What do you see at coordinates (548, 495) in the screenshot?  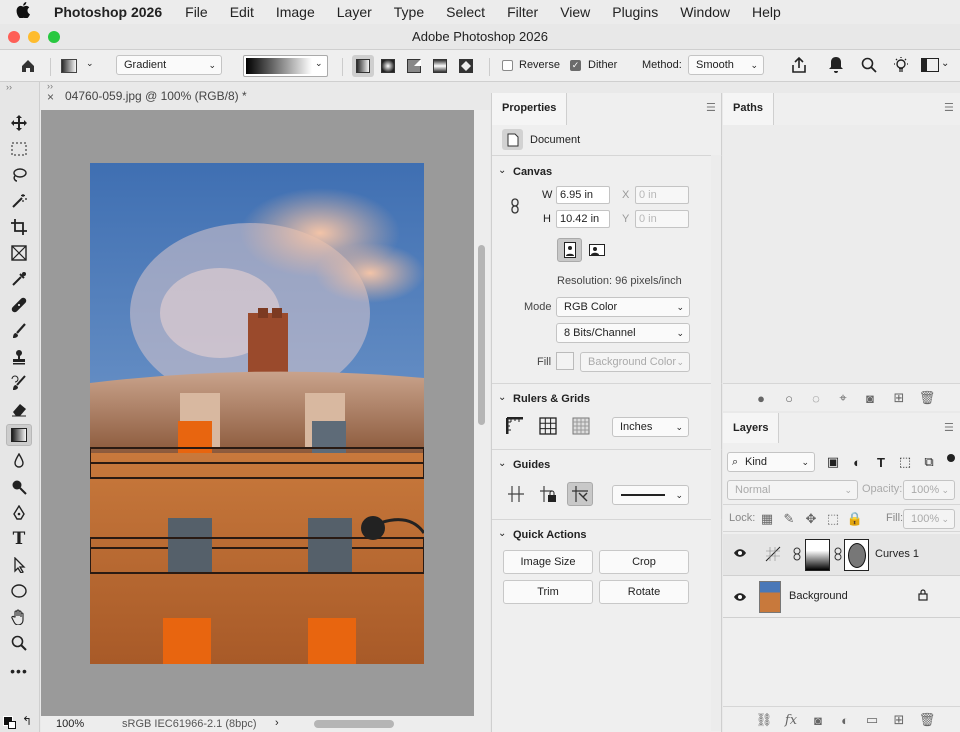 I see `lock-guides-icon` at bounding box center [548, 495].